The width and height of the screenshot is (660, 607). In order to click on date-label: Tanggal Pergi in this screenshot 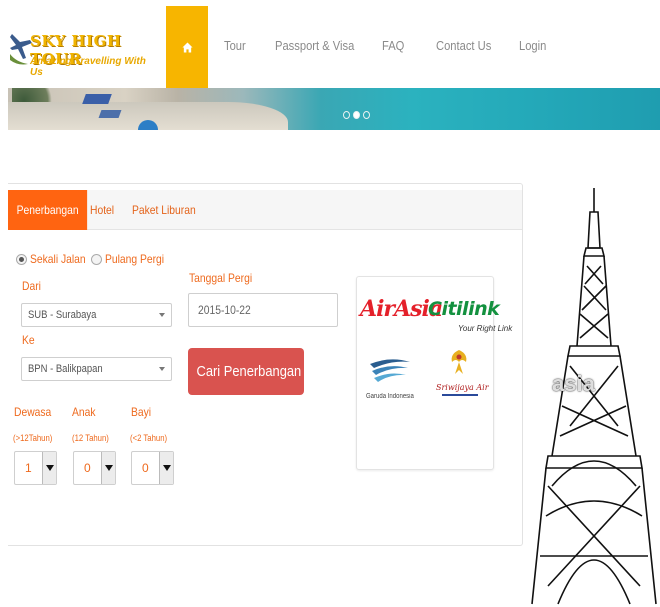, I will do `click(221, 278)`.